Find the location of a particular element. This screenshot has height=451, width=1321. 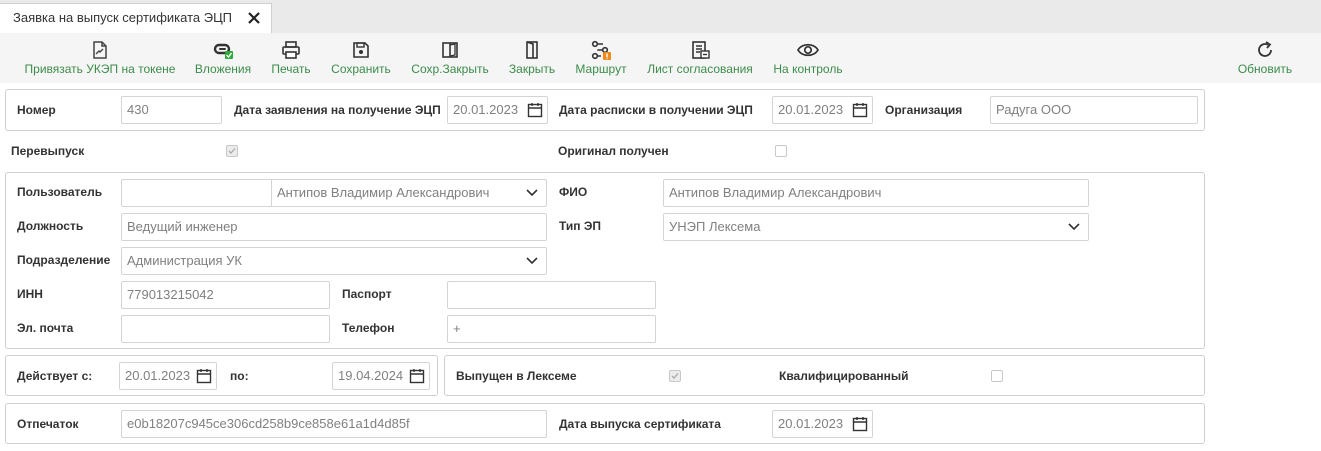

sign-type-select: УНЭП Лексема is located at coordinates (876, 227).